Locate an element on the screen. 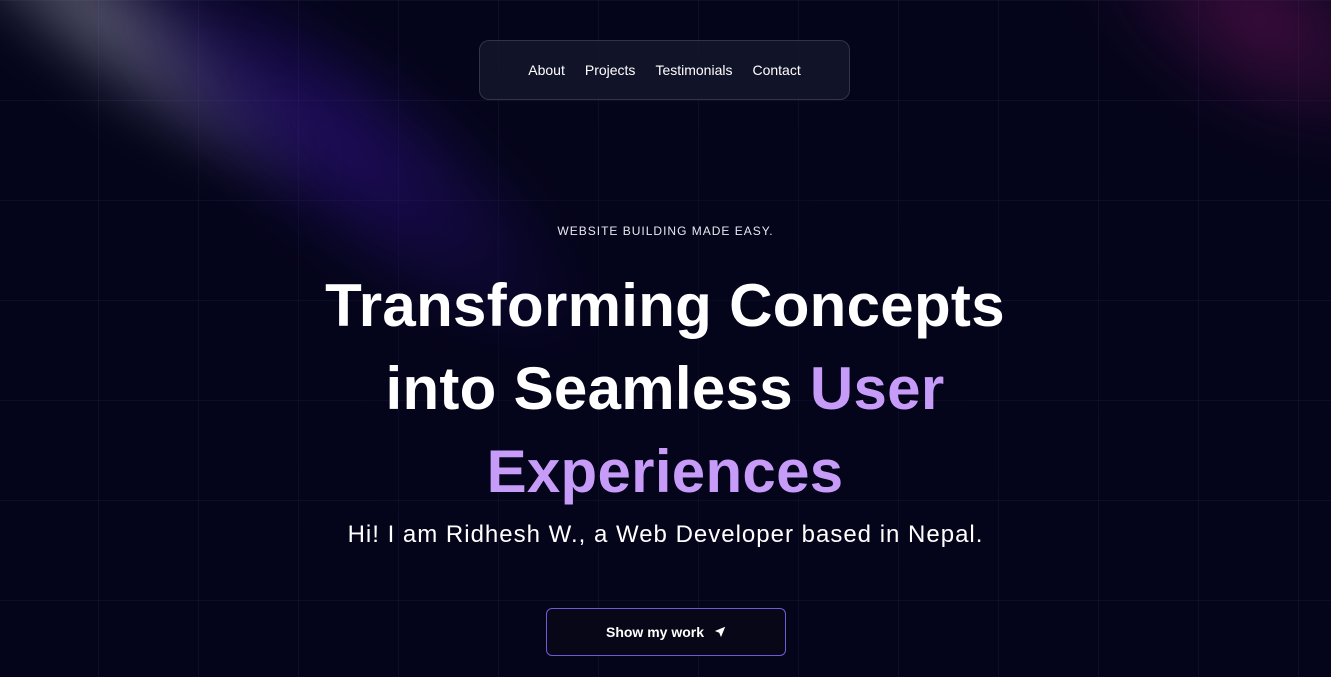  send-arrow-icon is located at coordinates (720, 632).